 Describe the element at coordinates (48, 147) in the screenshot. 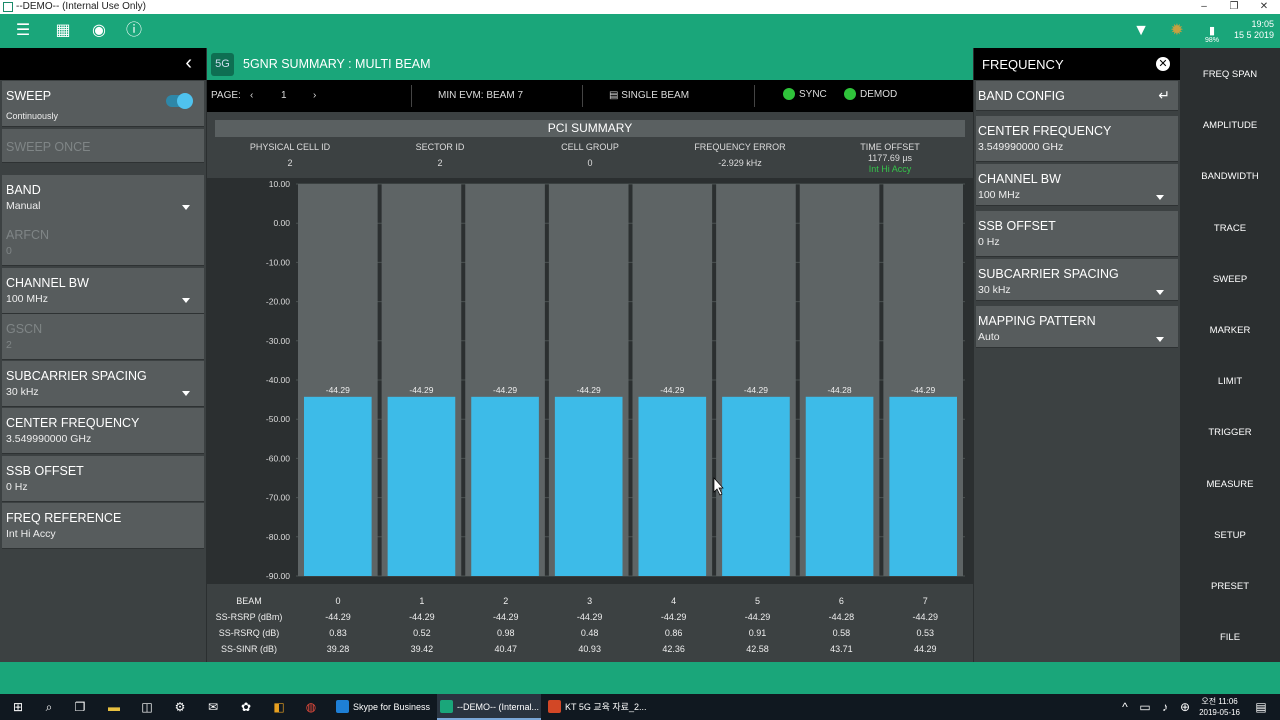

I see `left-item-label: SWEEP ONCE` at that location.